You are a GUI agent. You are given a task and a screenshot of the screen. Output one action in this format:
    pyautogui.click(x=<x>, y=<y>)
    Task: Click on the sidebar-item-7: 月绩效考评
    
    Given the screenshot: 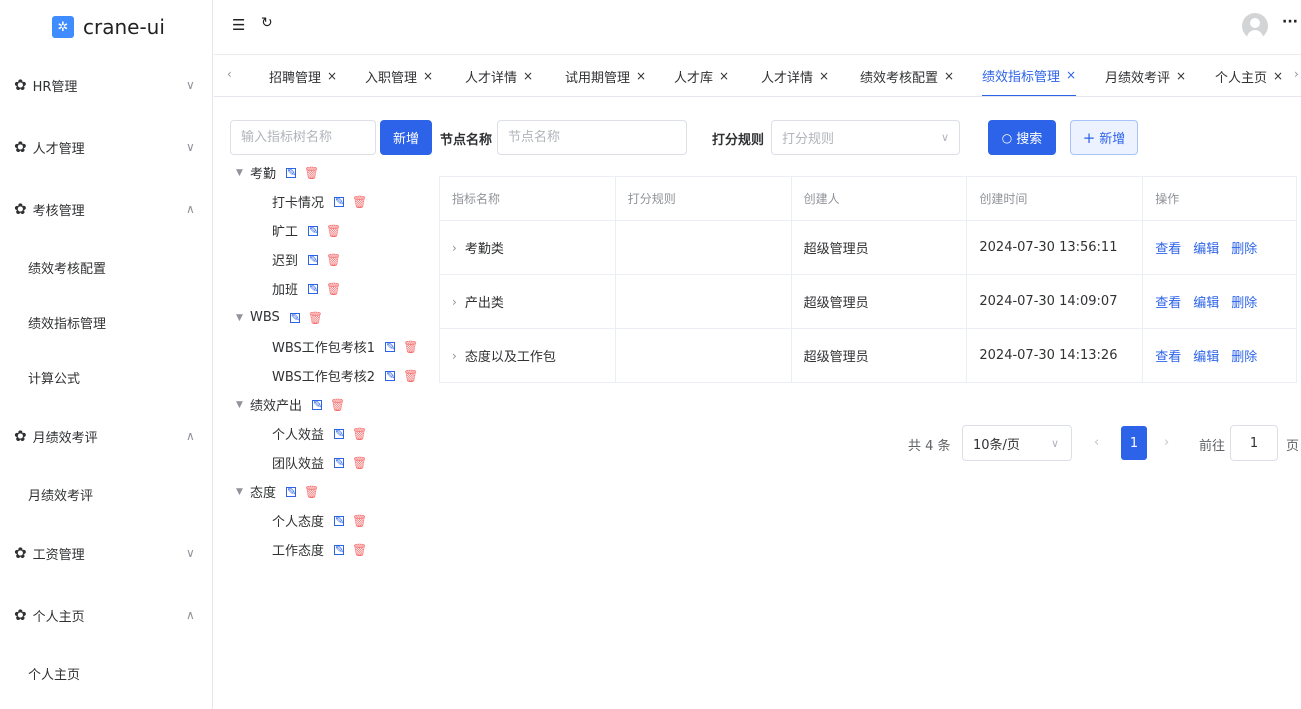 What is the action you would take?
    pyautogui.click(x=106, y=494)
    